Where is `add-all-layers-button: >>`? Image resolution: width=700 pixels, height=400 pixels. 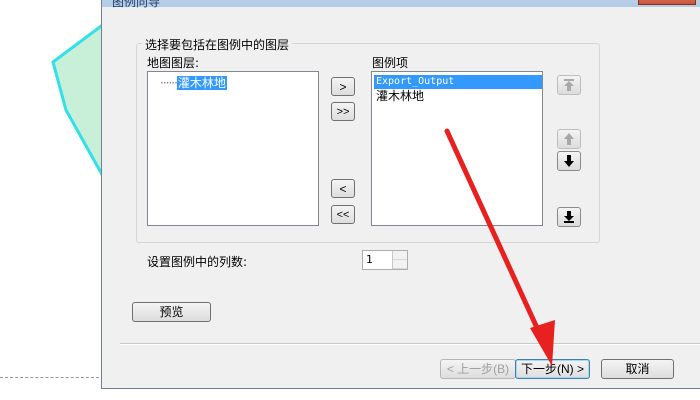 add-all-layers-button: >> is located at coordinates (343, 111).